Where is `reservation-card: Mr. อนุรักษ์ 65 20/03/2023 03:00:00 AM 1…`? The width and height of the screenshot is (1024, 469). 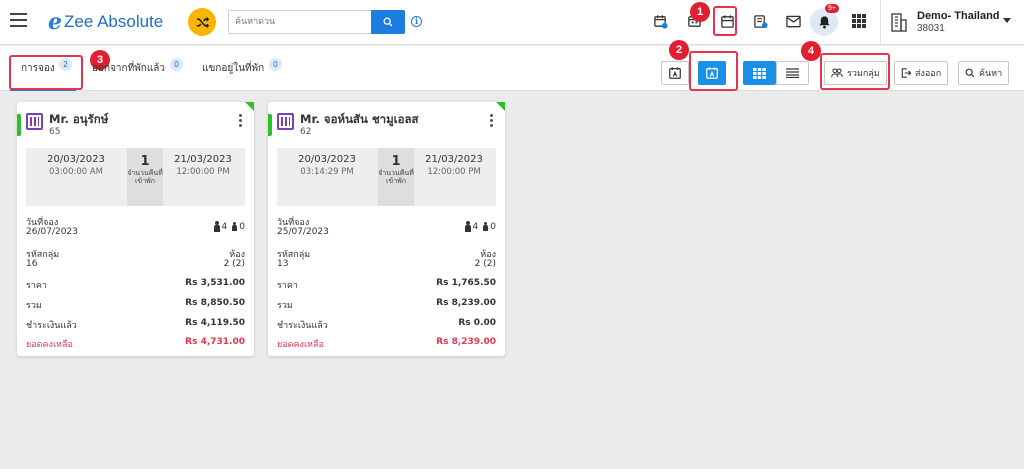
reservation-card: Mr. อนุรักษ์ 65 20/03/2023 03:00:00 AM 1… is located at coordinates (135, 229).